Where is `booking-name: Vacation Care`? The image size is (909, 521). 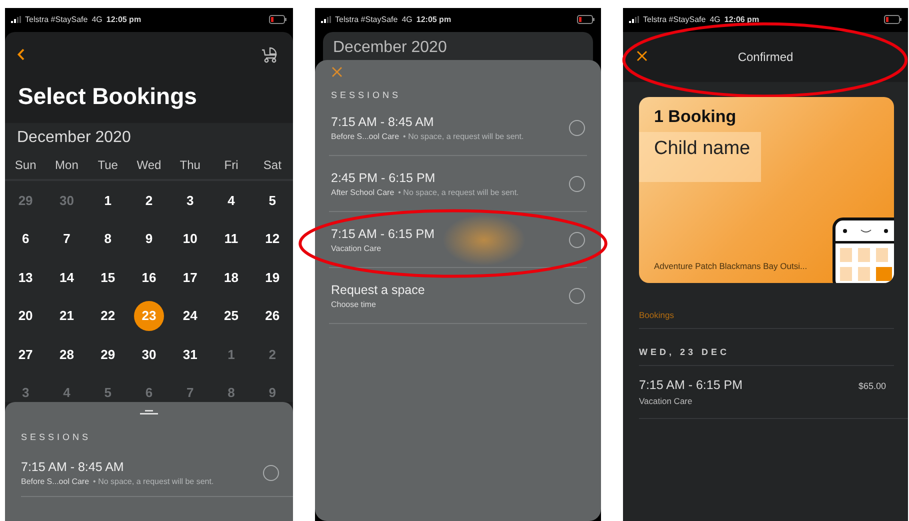
booking-name: Vacation Care is located at coordinates (666, 401).